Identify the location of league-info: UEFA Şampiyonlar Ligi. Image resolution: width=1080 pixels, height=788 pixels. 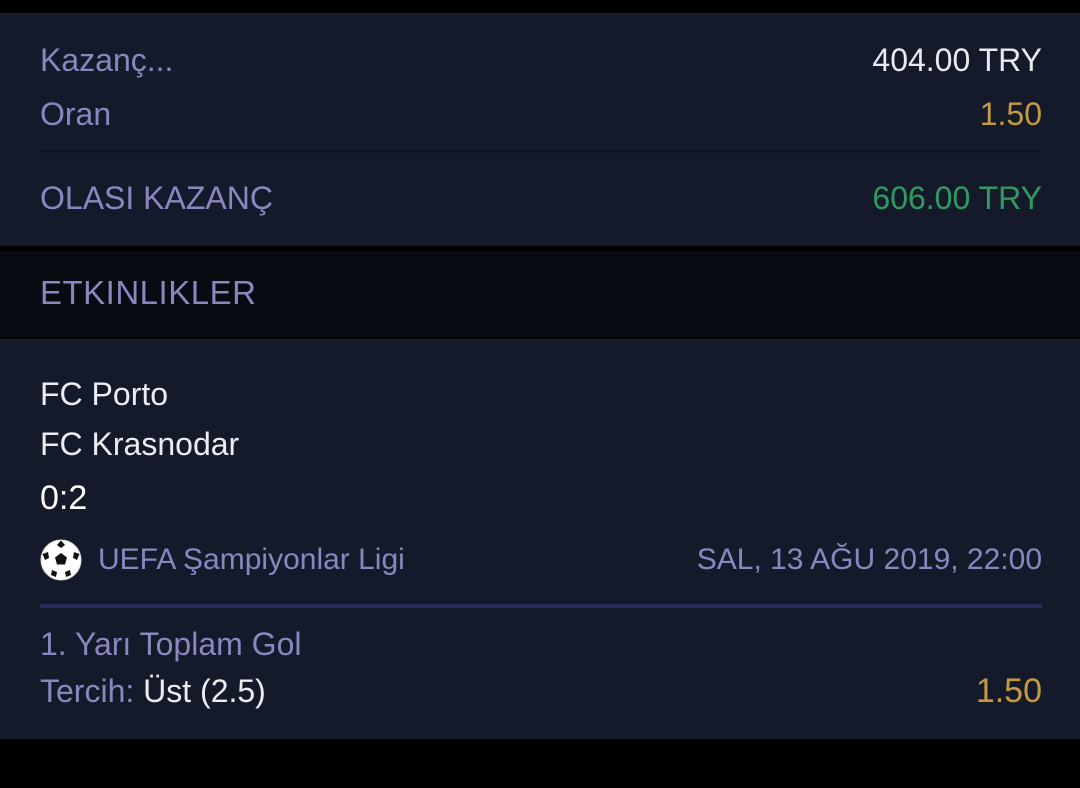
(222, 560).